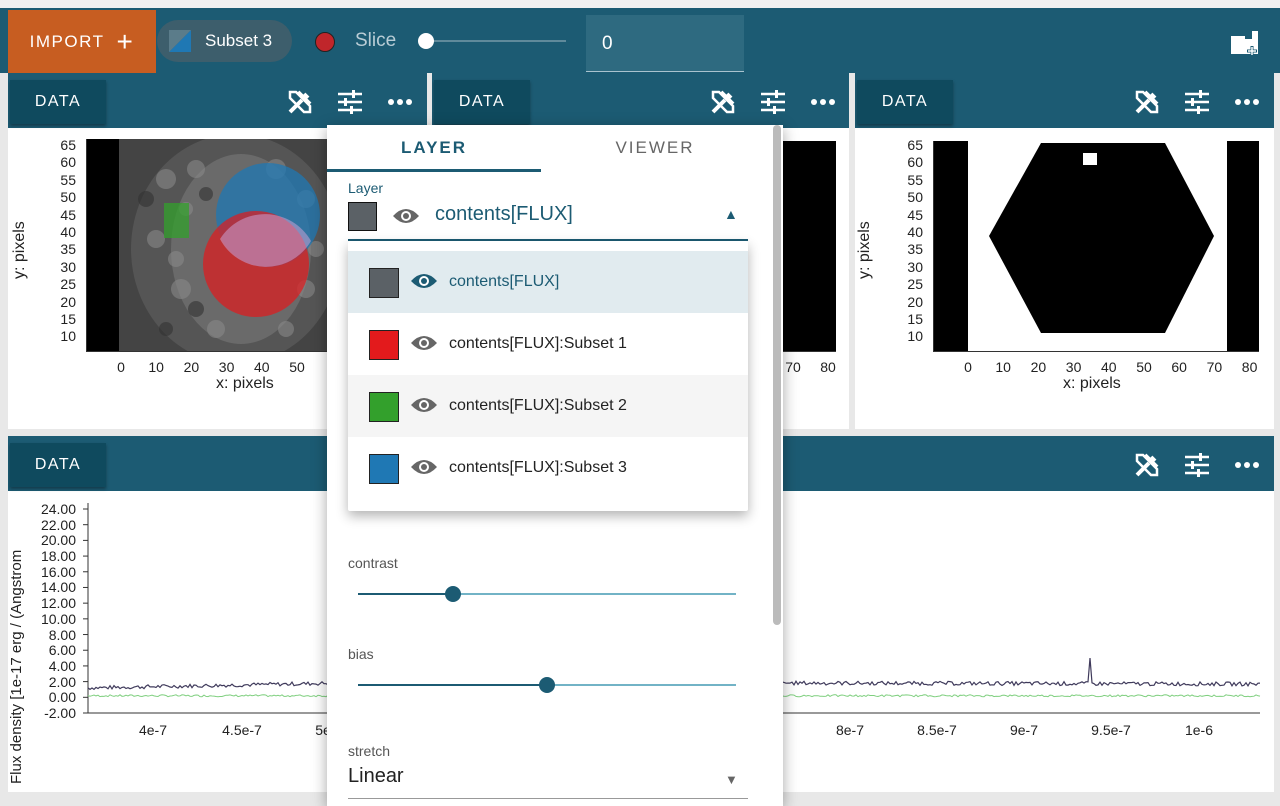  Describe the element at coordinates (376, 40) in the screenshot. I see `slice-label: Slice` at that location.